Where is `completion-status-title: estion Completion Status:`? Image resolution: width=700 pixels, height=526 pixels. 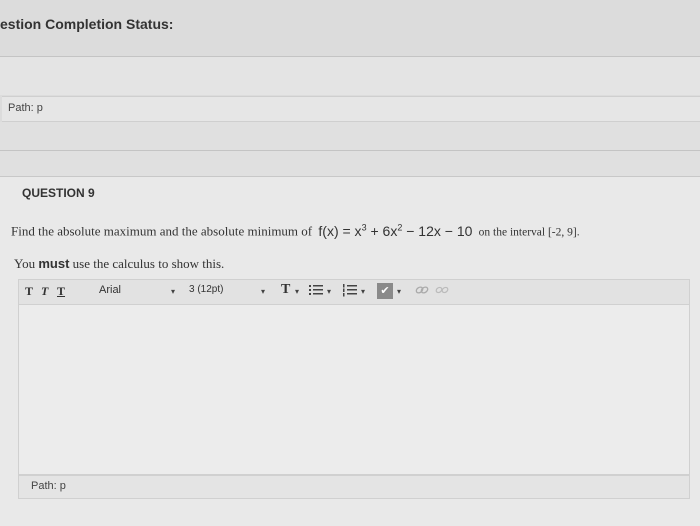
completion-status-title: estion Completion Status: is located at coordinates (87, 24).